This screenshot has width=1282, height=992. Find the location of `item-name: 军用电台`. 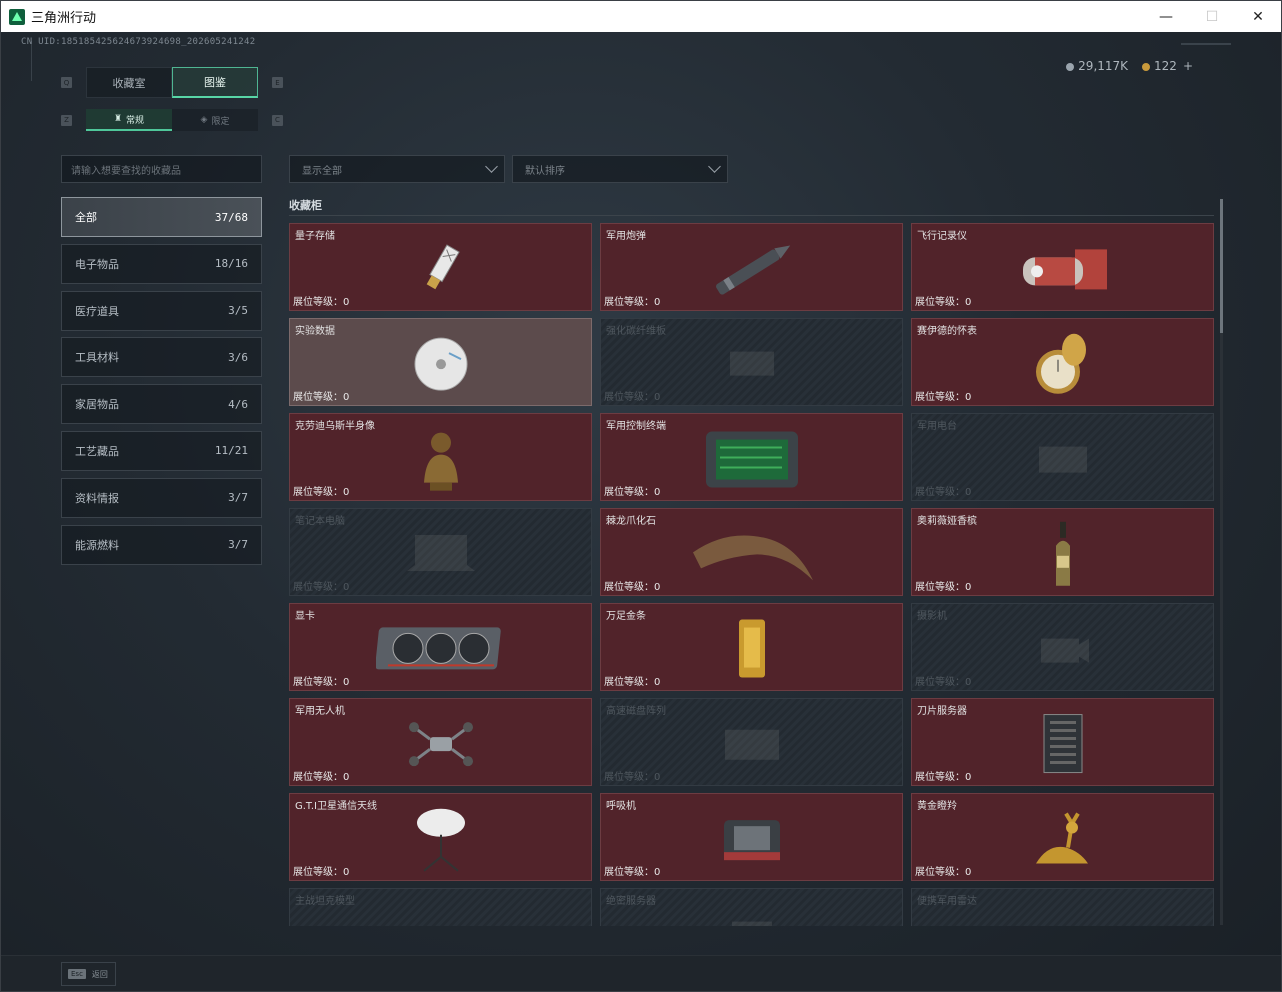

item-name: 军用电台 is located at coordinates (937, 426).